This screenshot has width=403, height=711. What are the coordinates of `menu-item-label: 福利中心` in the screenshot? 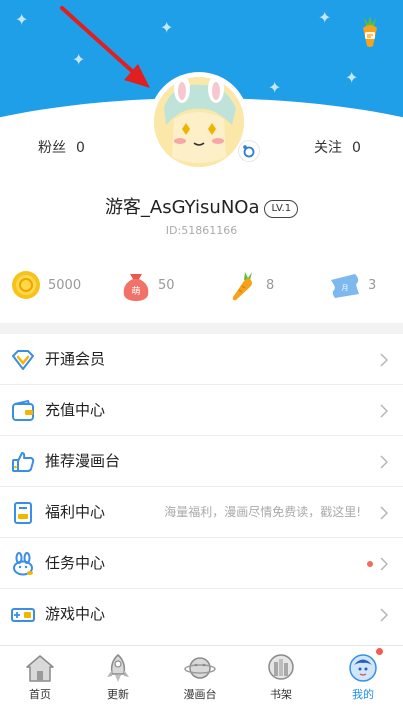 It's located at (75, 512).